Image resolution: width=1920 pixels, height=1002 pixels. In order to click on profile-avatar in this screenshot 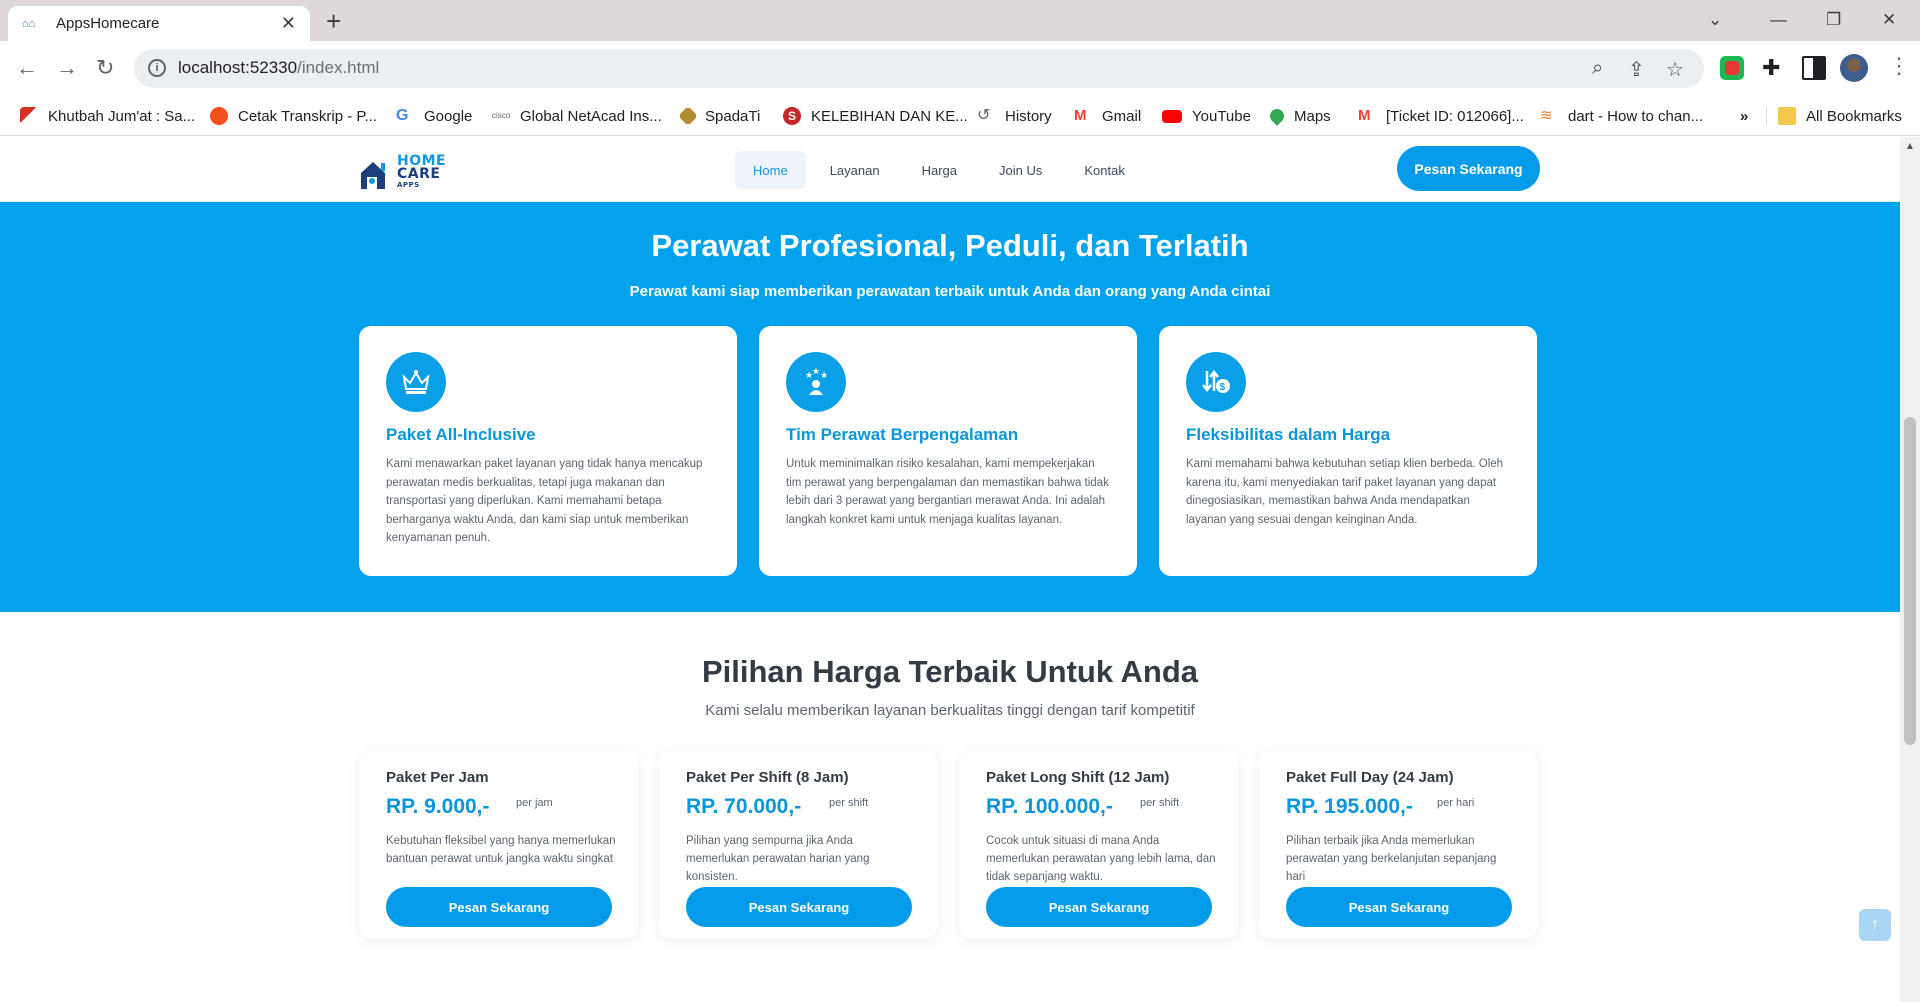, I will do `click(1854, 68)`.